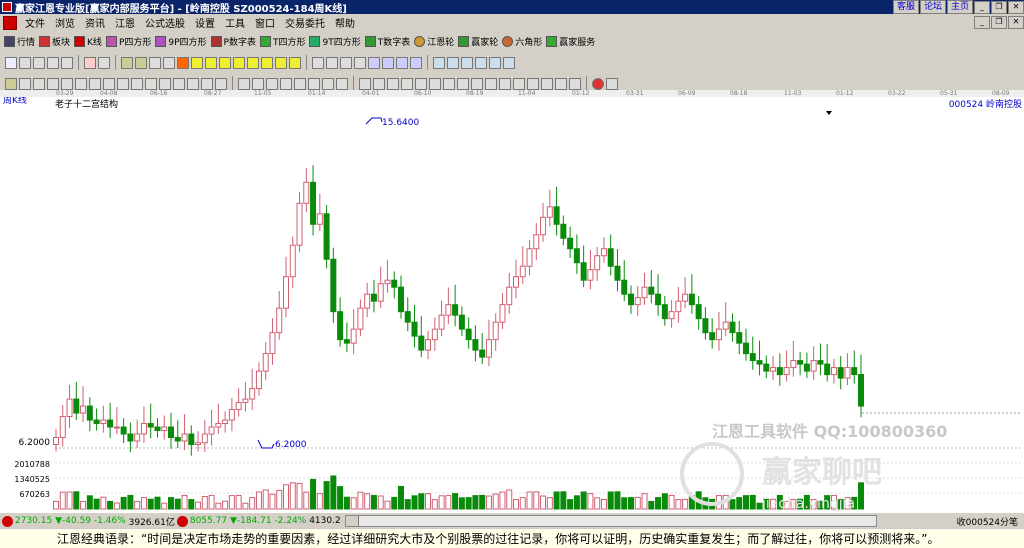 This screenshot has height=548, width=1024. I want to click on 9t-square-button: 9T四方形, so click(335, 41).